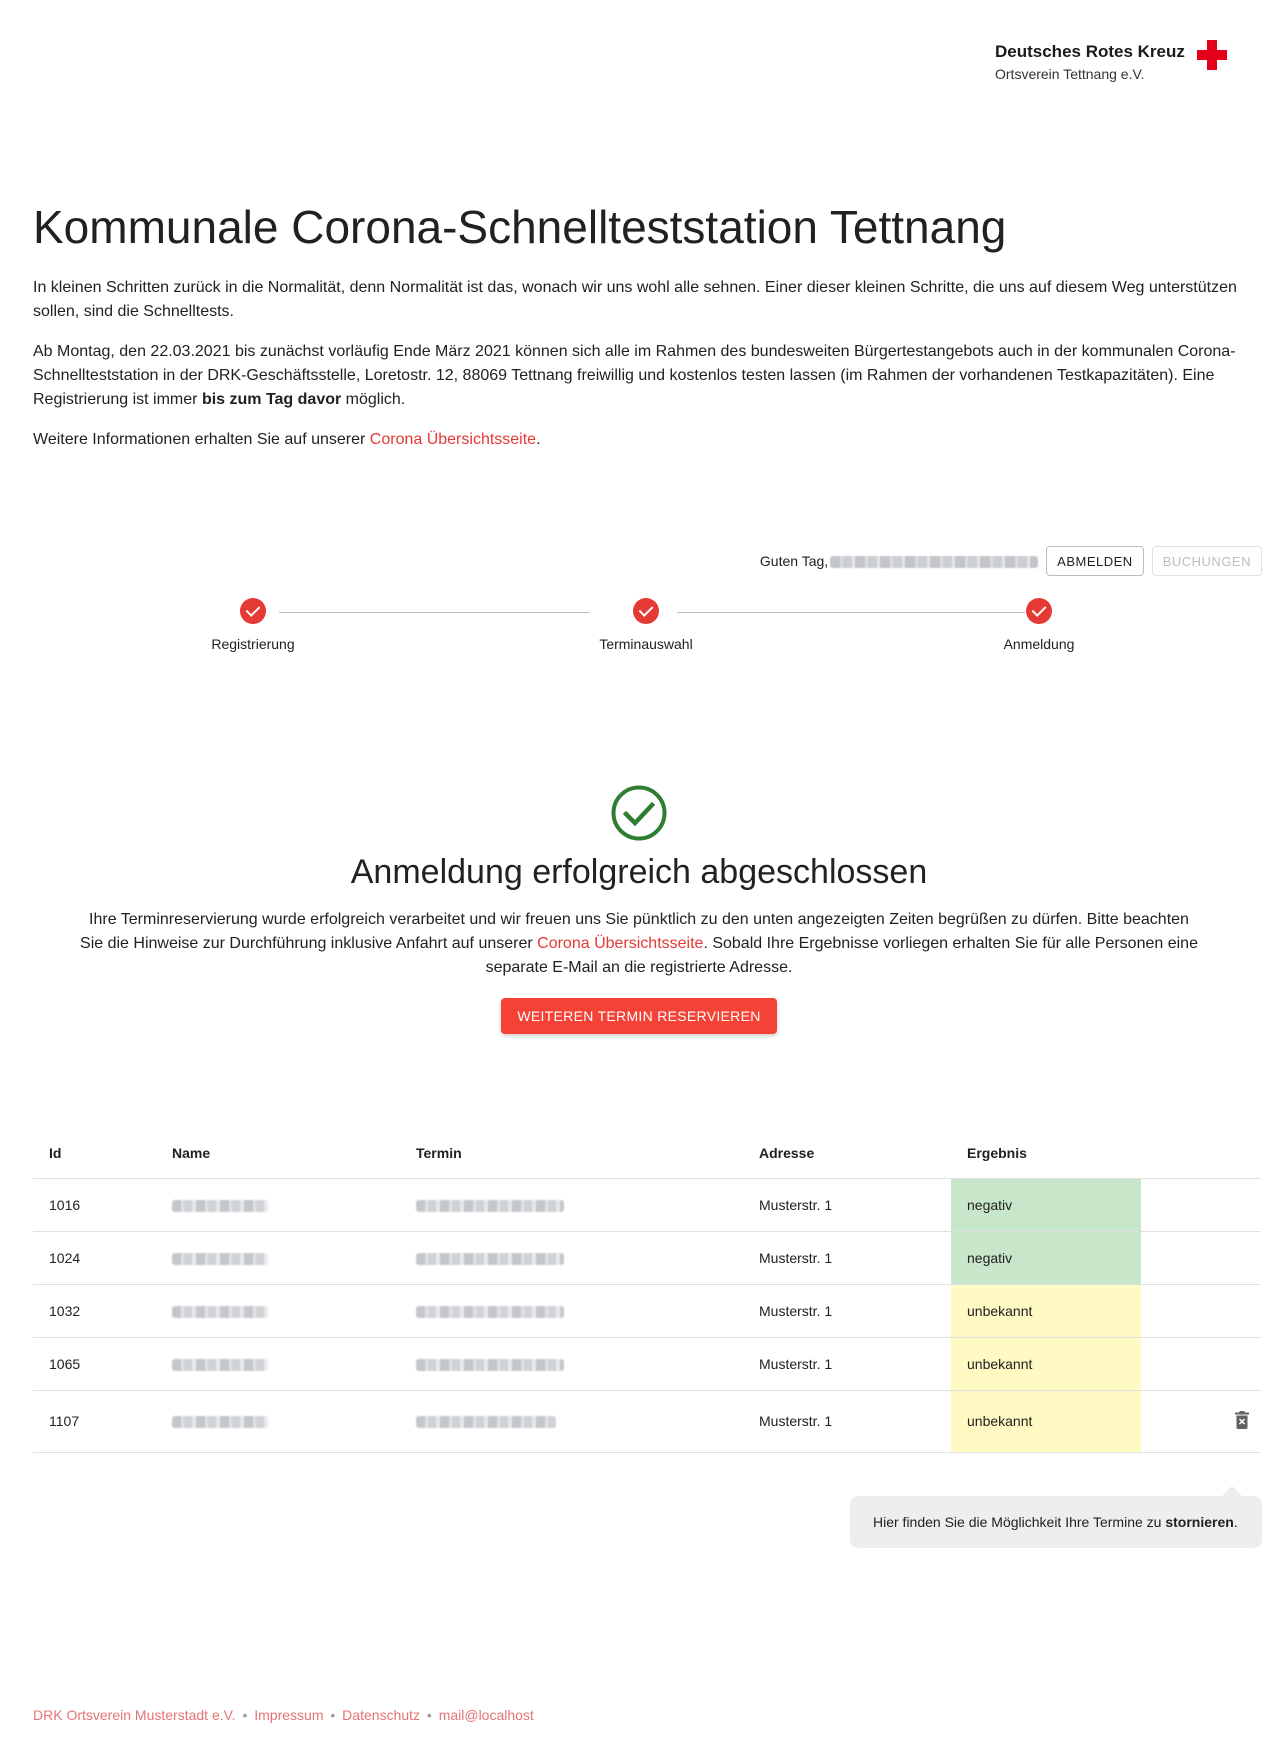 The width and height of the screenshot is (1278, 1753). What do you see at coordinates (646, 644) in the screenshot?
I see `step-label: Terminauswahl` at bounding box center [646, 644].